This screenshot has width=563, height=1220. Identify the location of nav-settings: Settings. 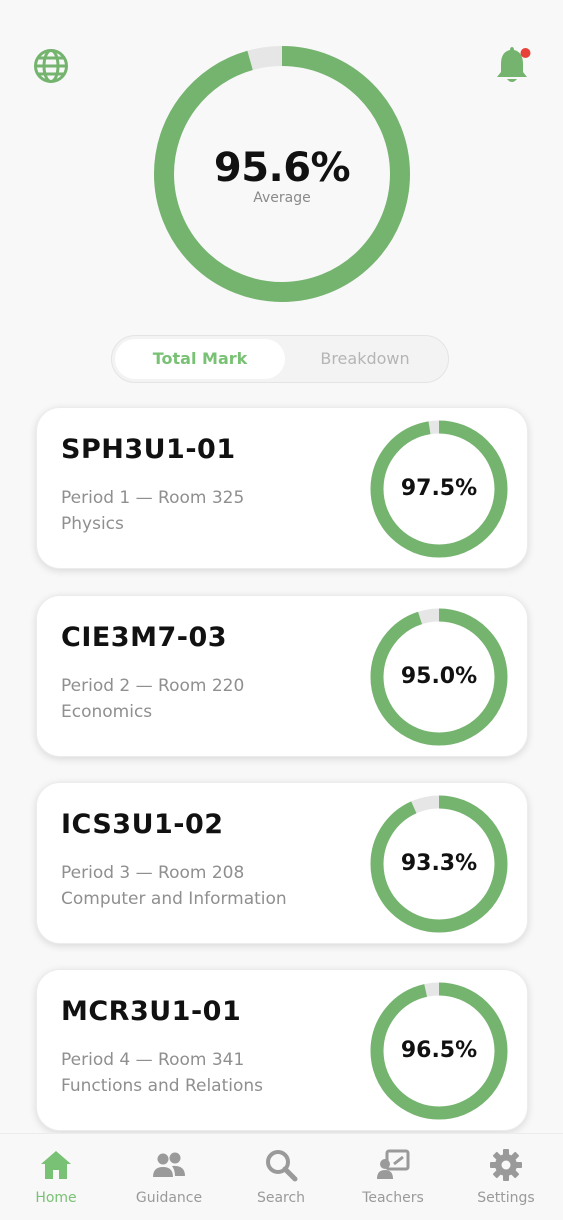
(506, 1177).